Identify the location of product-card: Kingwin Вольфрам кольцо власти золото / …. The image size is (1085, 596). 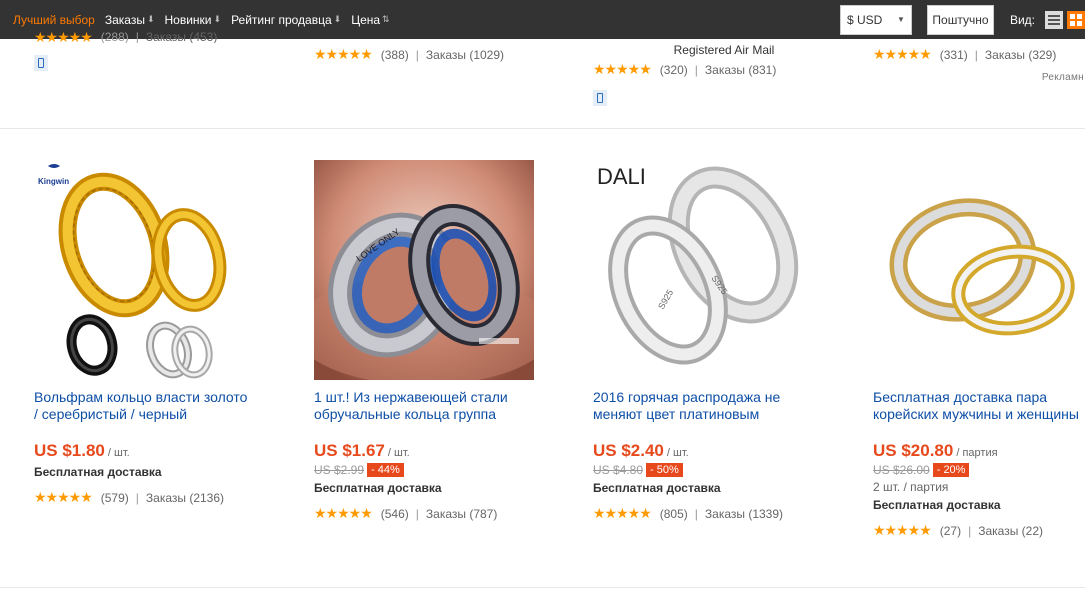
(159, 333).